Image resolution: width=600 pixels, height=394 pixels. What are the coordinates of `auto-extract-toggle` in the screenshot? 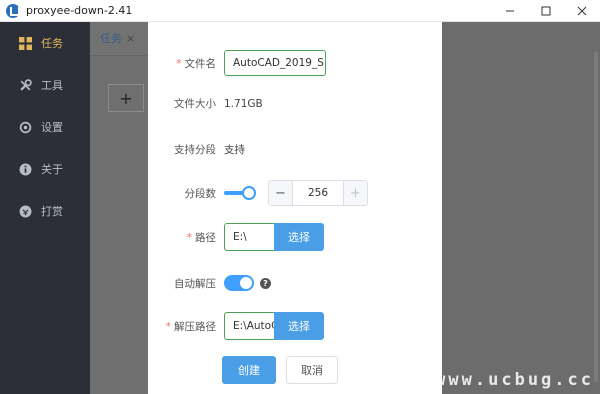 It's located at (239, 283).